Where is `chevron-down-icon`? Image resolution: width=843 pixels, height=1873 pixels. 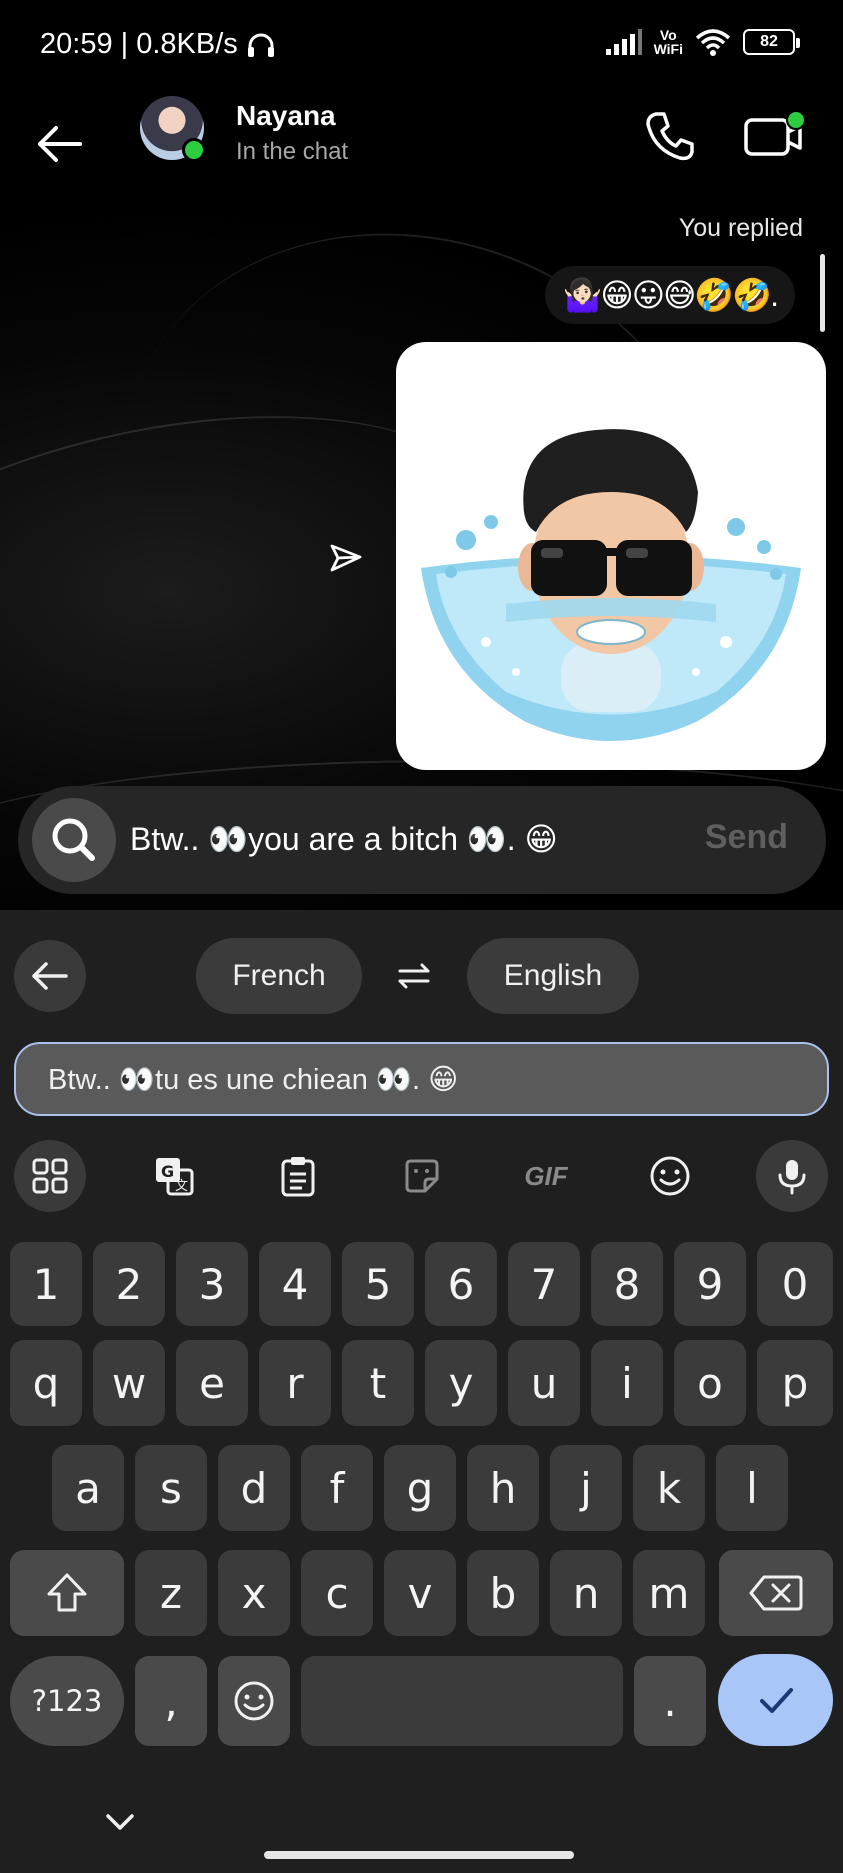
chevron-down-icon is located at coordinates (120, 1823).